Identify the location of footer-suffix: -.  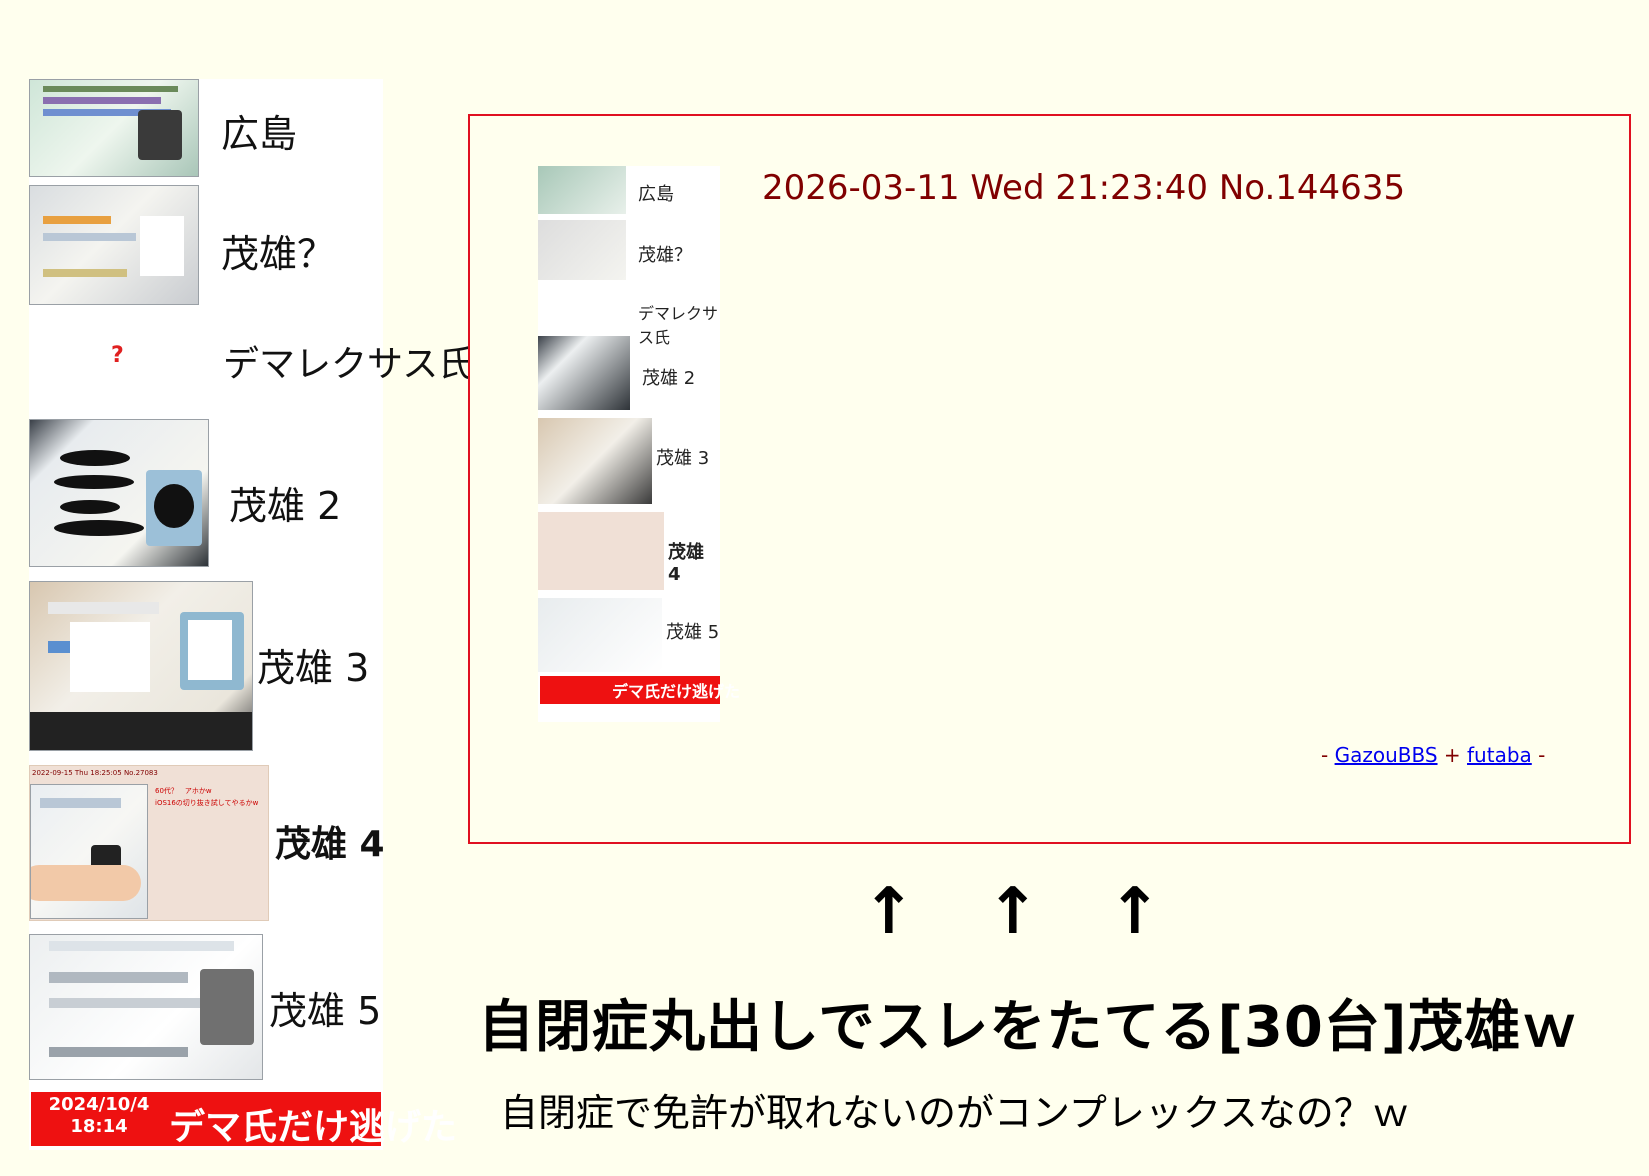
(1538, 755).